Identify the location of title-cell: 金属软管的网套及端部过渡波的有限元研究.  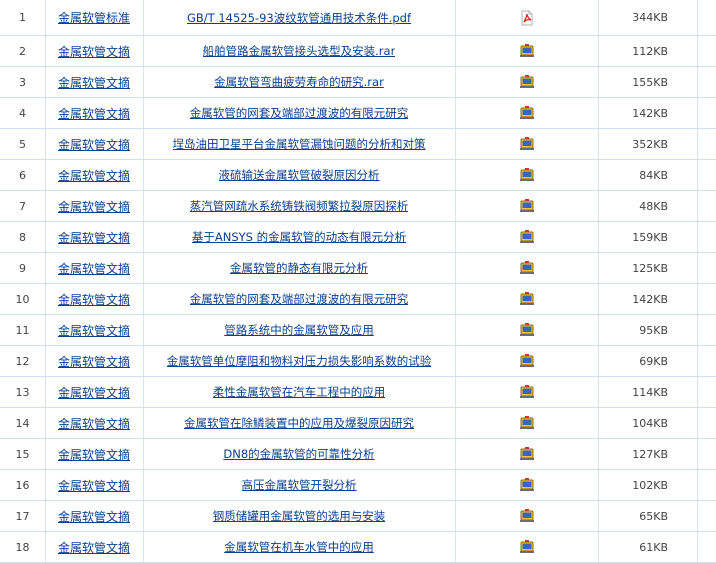
(299, 299).